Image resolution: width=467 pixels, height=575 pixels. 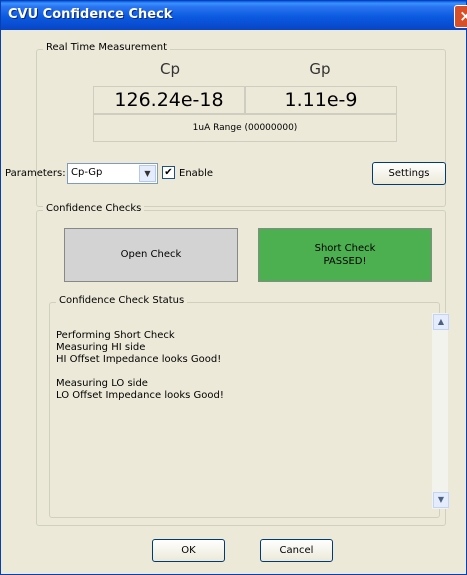 What do you see at coordinates (102, 383) in the screenshot?
I see `status-line: Measuring LO side` at bounding box center [102, 383].